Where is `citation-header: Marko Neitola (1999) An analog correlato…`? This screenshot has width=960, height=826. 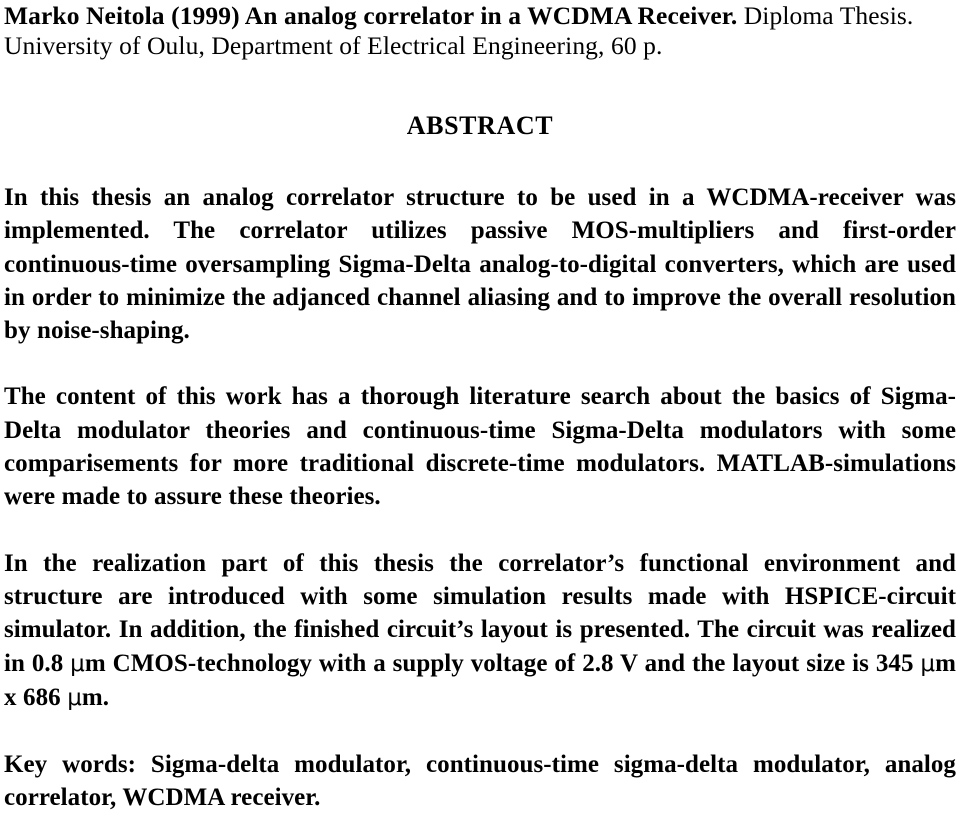
citation-header: Marko Neitola (1999) An analog correlato… is located at coordinates (480, 30).